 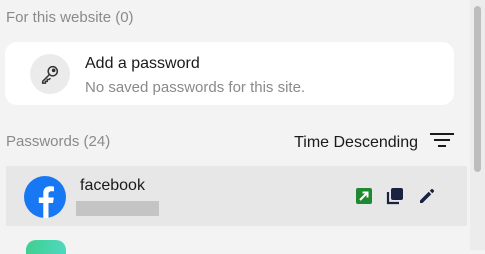 What do you see at coordinates (112, 185) in the screenshot?
I see `entry-name: facebook` at bounding box center [112, 185].